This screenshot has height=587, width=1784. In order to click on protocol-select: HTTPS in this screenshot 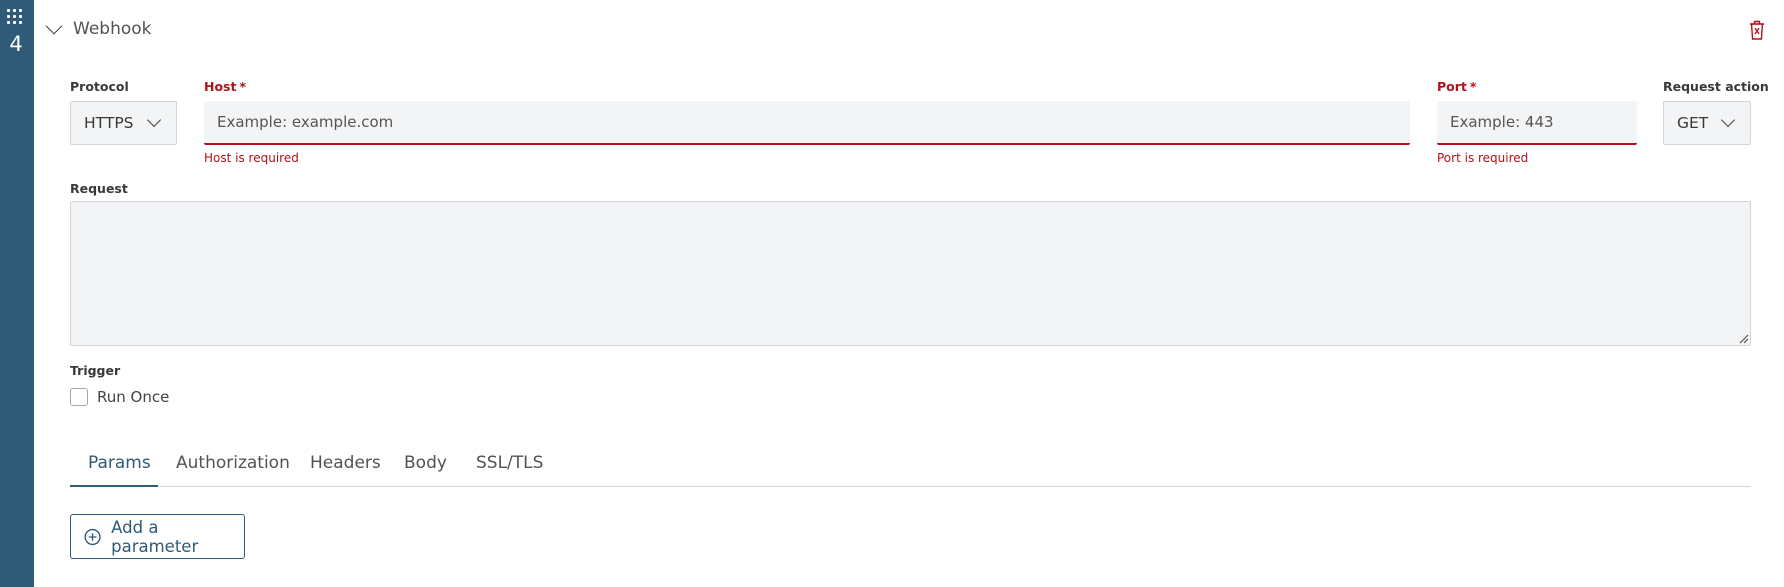, I will do `click(123, 123)`.